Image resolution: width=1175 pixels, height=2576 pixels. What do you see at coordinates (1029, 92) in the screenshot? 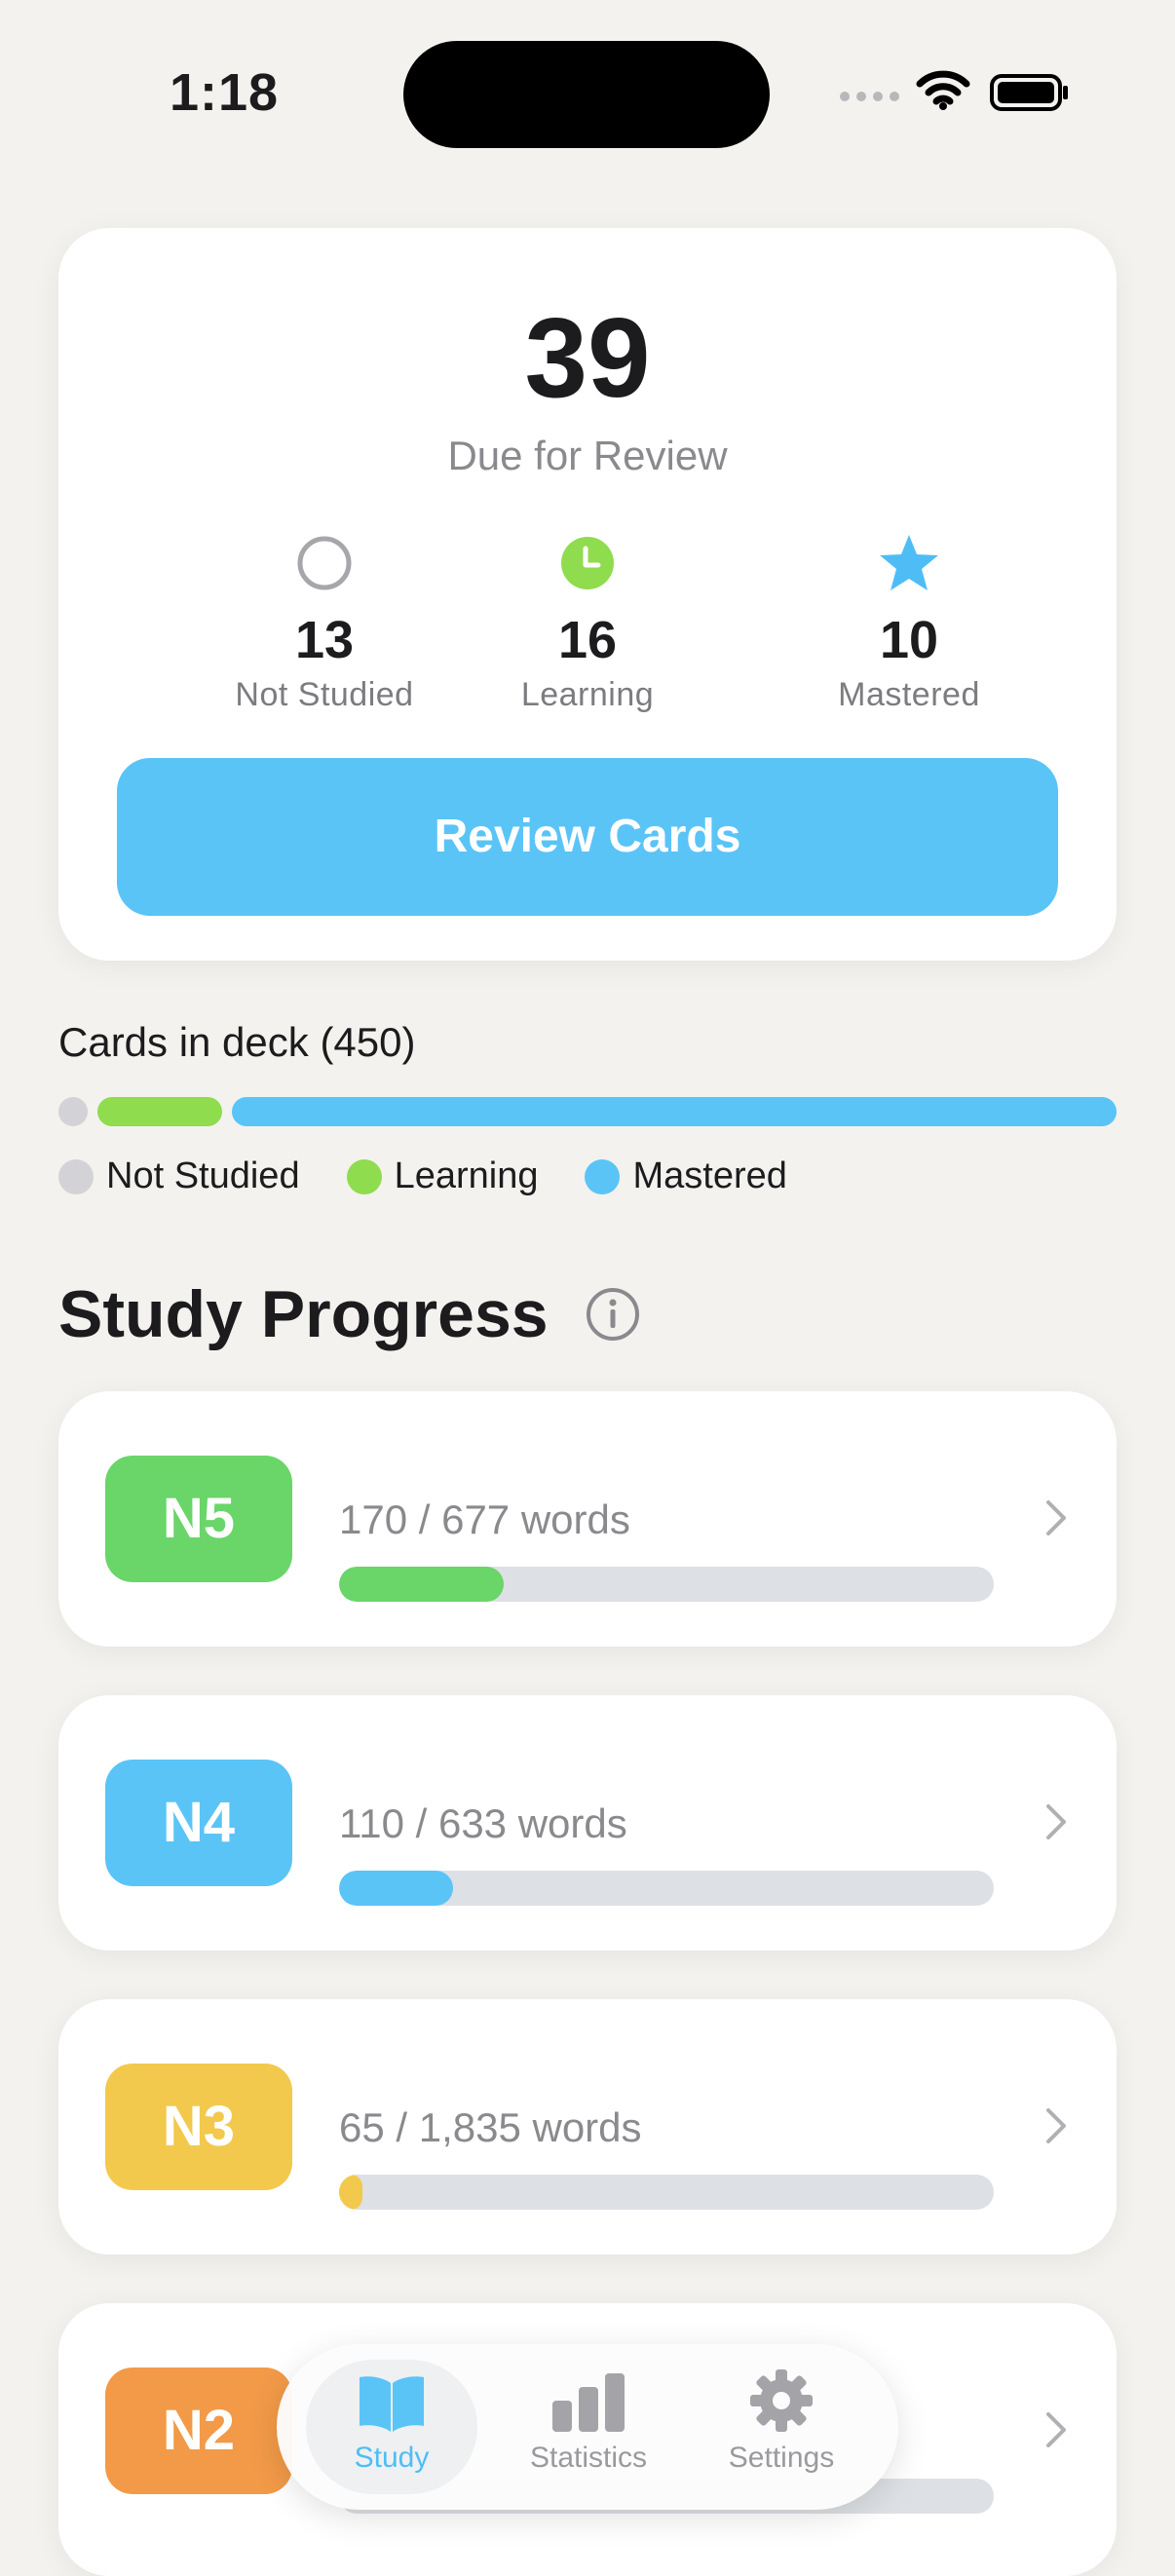
I see `battery-icon` at bounding box center [1029, 92].